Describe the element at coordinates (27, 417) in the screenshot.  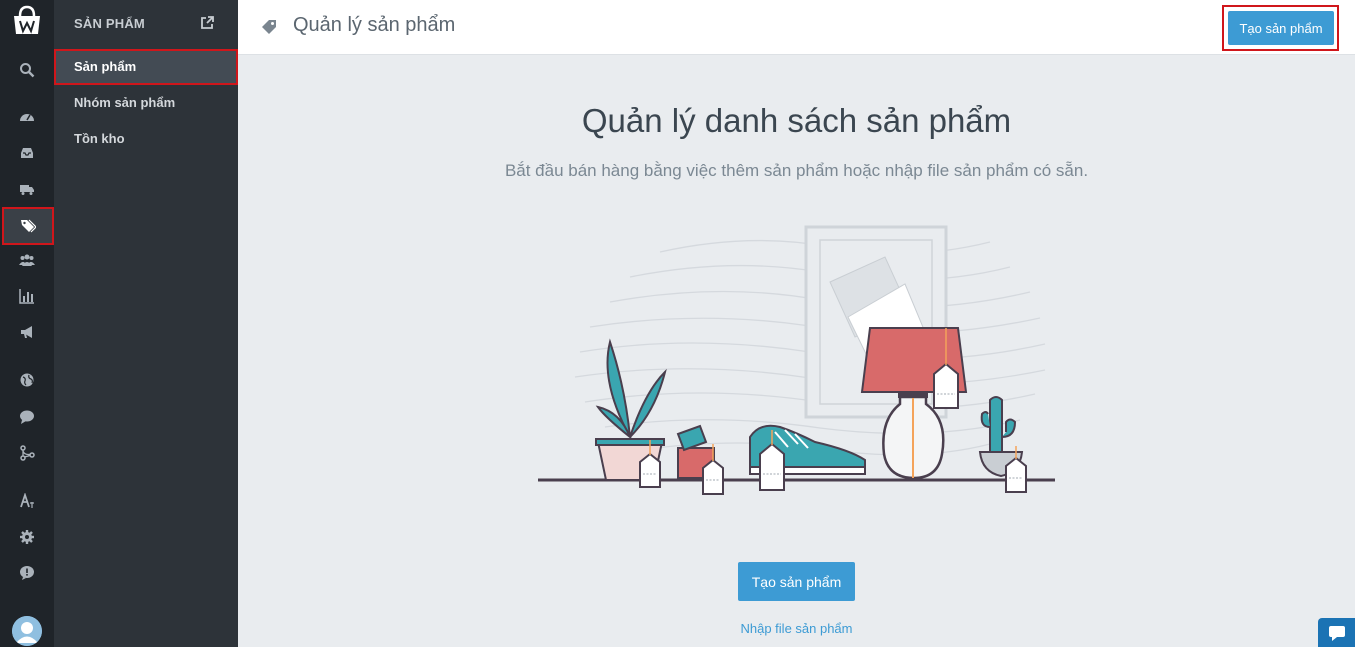
I see `chat-icon` at that location.